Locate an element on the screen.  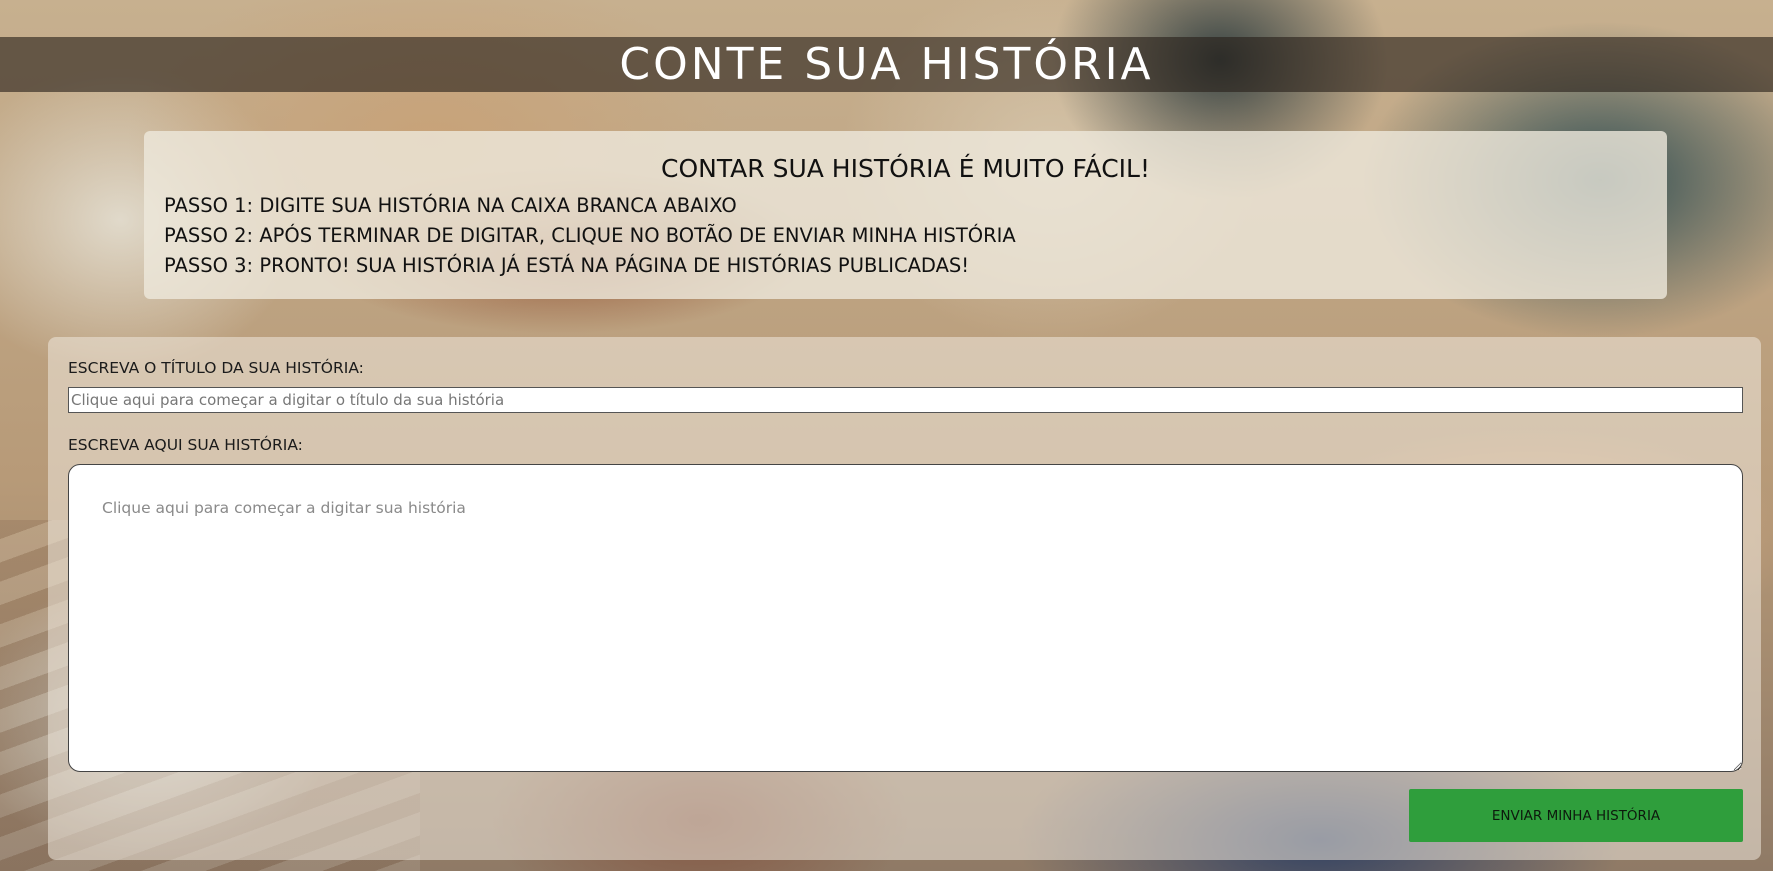
page-header: CONTE SUA HISTÓRIA is located at coordinates (886, 64).